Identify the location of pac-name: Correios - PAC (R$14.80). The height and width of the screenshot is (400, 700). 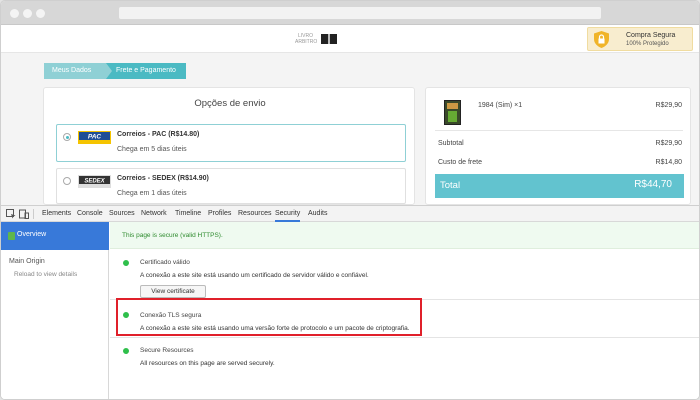
(158, 134).